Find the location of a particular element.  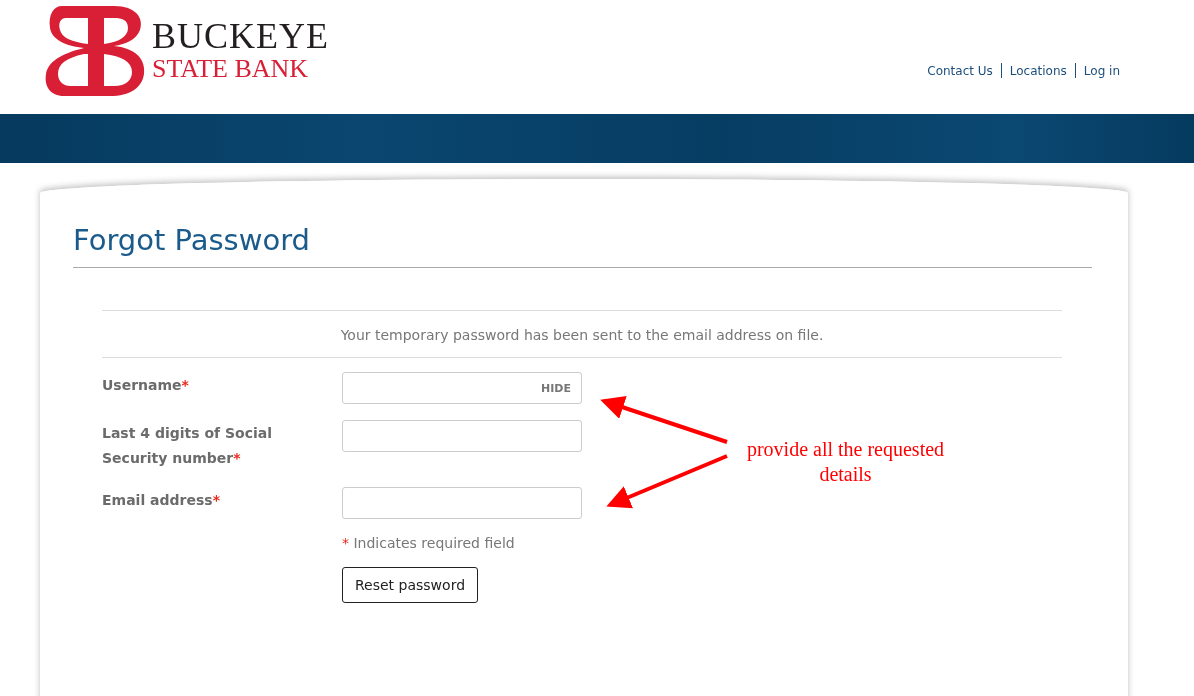

nav-link: Locations is located at coordinates (1038, 70).